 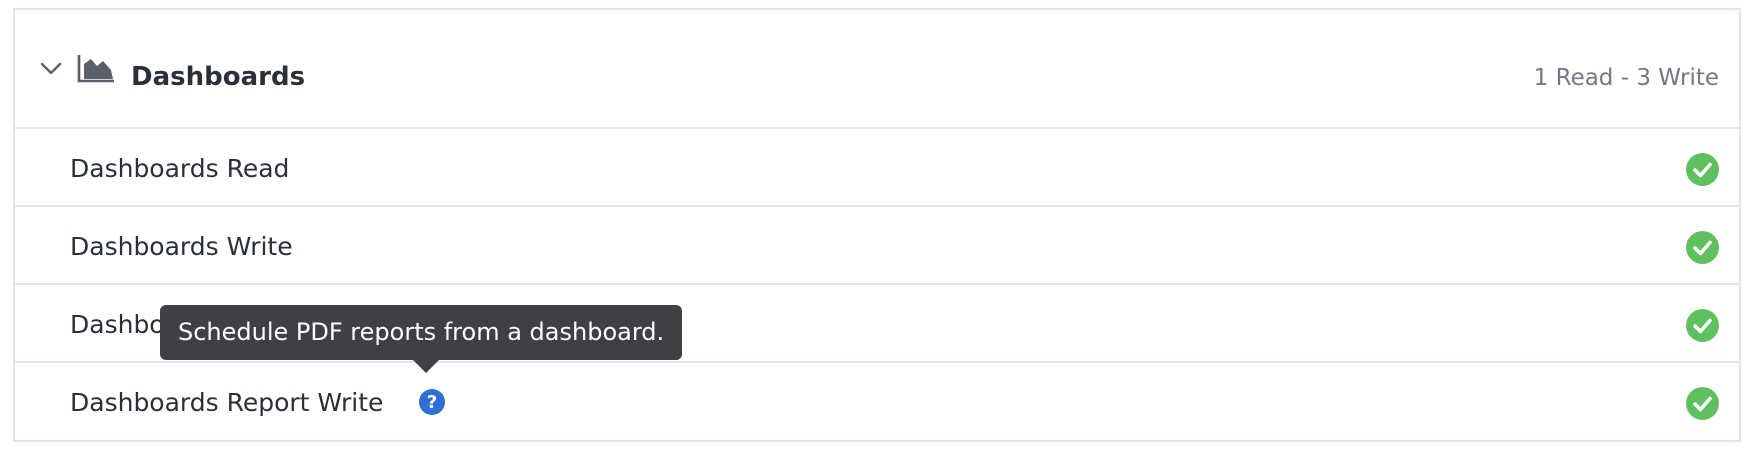 What do you see at coordinates (51, 69) in the screenshot?
I see `chevron-down-icon` at bounding box center [51, 69].